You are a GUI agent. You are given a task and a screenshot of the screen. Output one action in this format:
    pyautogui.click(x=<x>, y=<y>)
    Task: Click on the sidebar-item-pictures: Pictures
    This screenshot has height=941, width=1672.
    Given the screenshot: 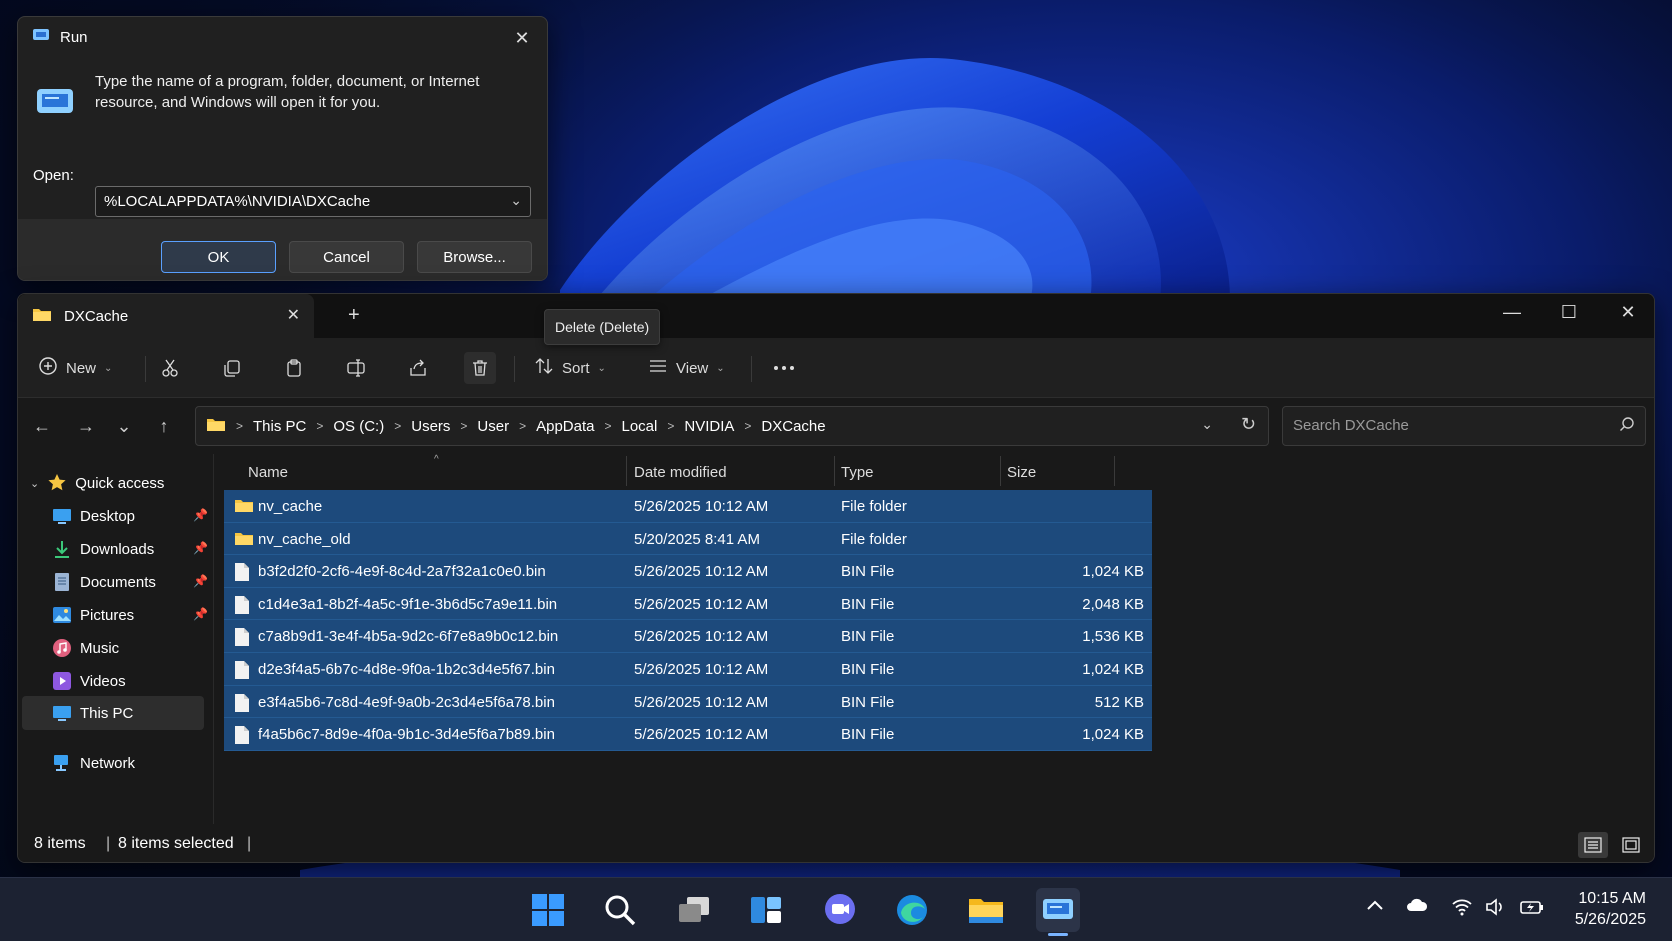 What is the action you would take?
    pyautogui.click(x=93, y=615)
    